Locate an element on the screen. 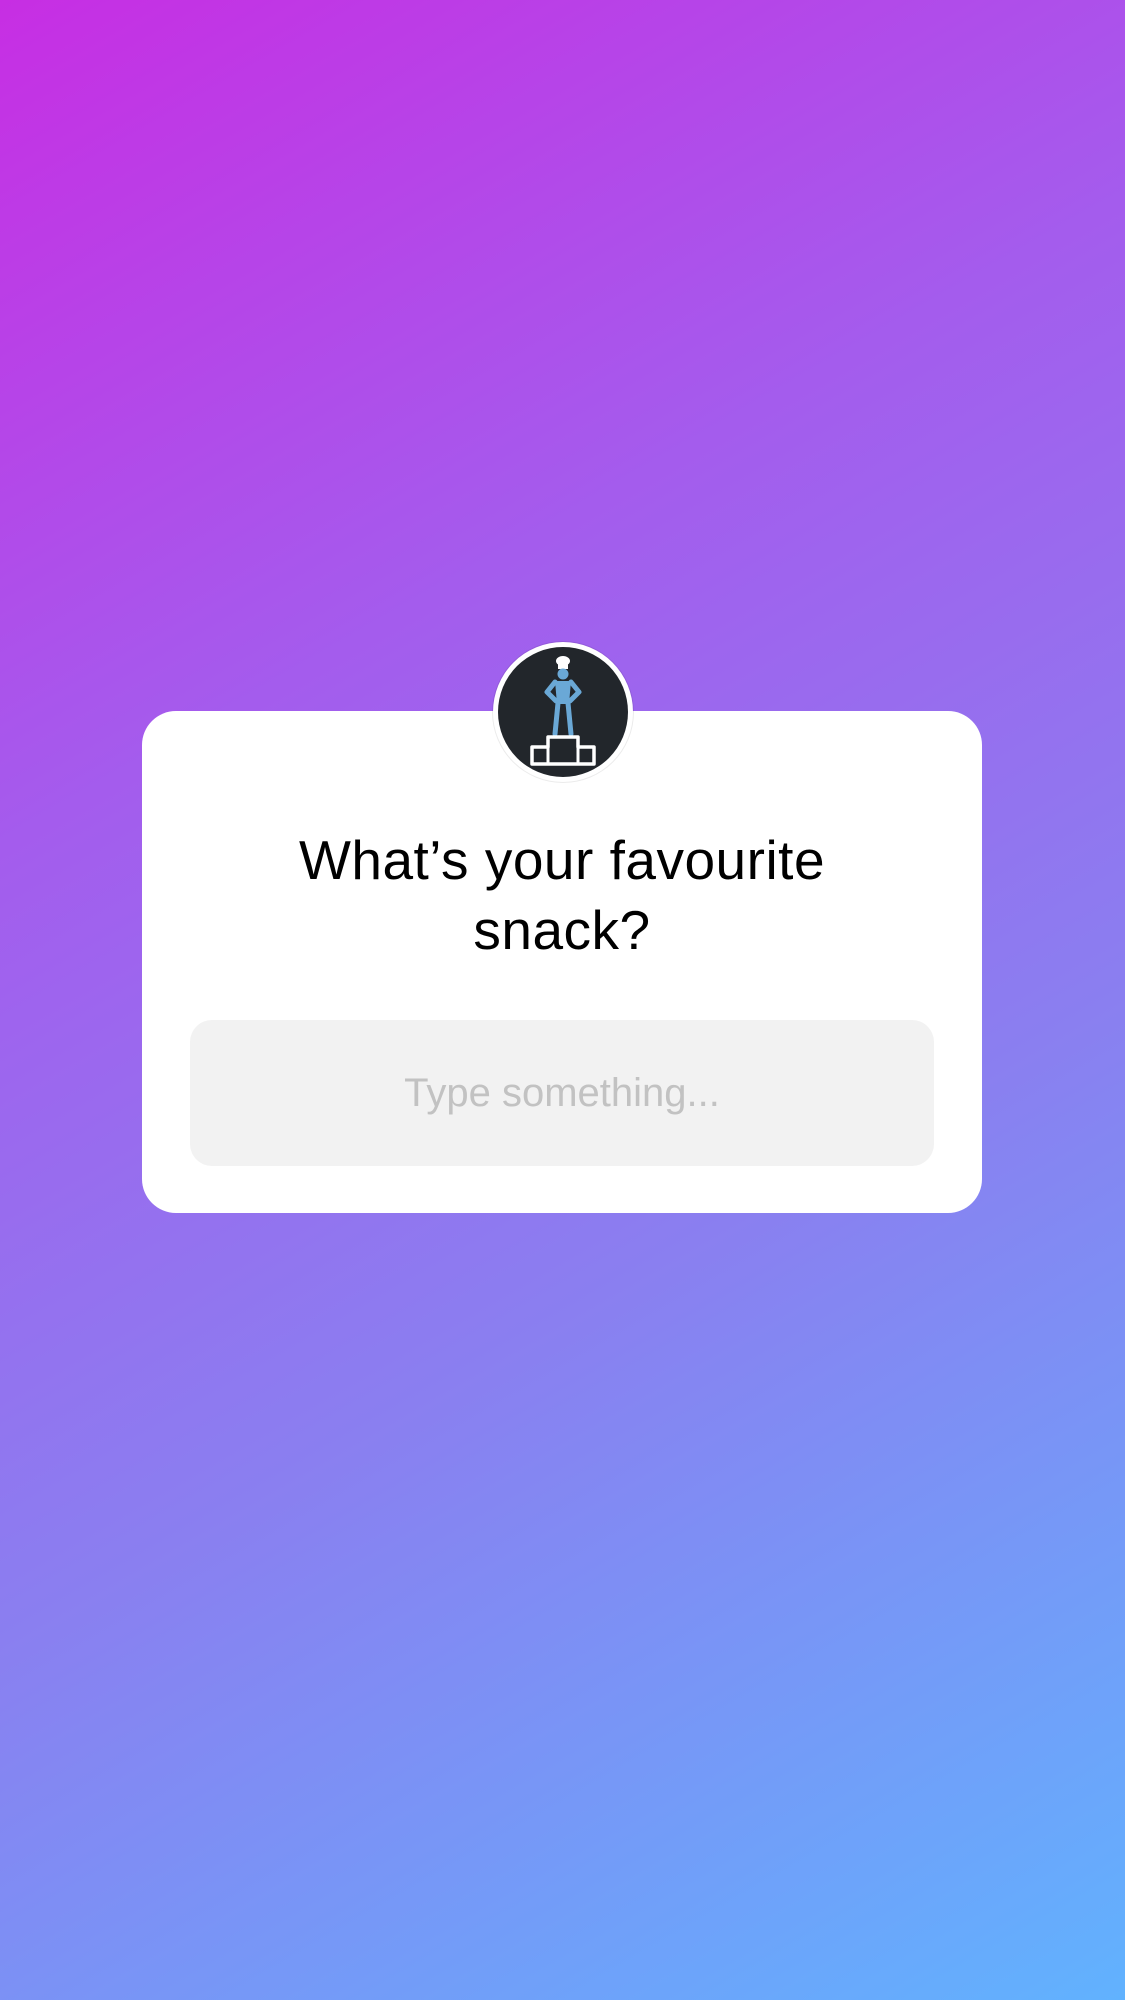 The height and width of the screenshot is (2000, 1125). chef-on-podium-icon is located at coordinates (563, 712).